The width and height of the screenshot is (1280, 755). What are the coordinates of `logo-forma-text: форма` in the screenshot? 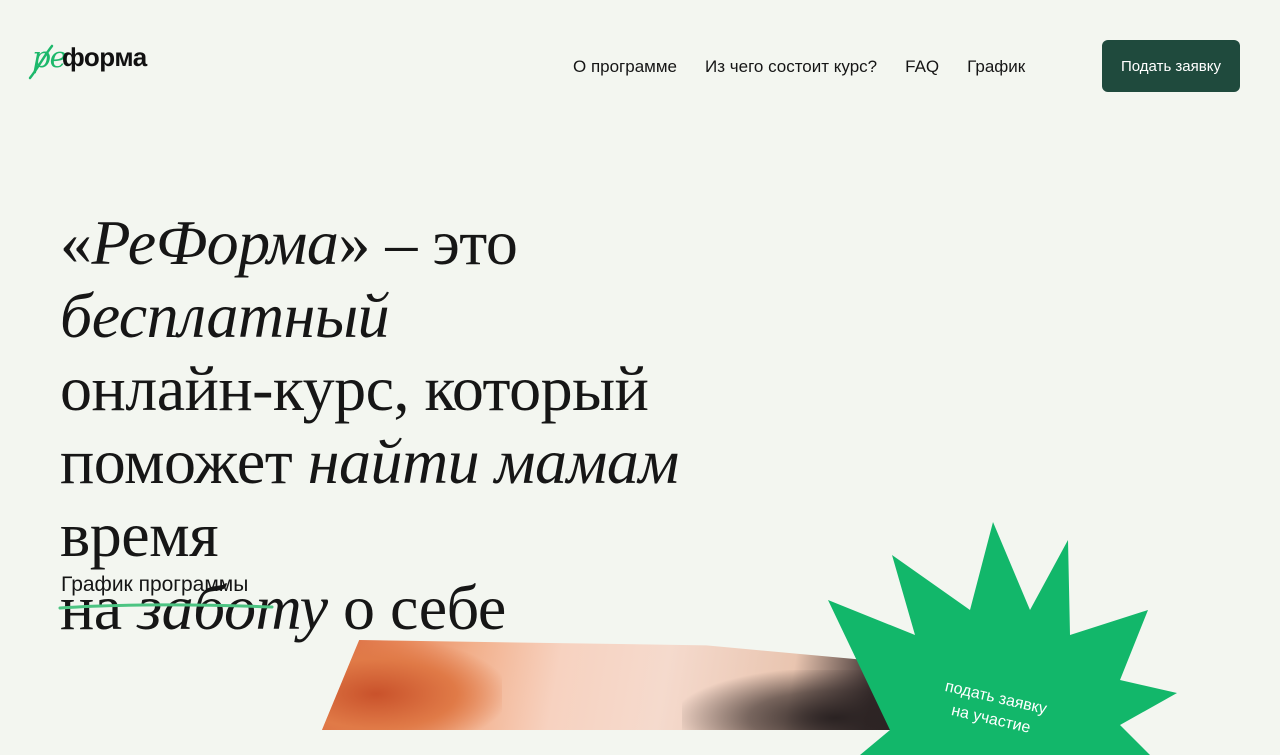 It's located at (104, 57).